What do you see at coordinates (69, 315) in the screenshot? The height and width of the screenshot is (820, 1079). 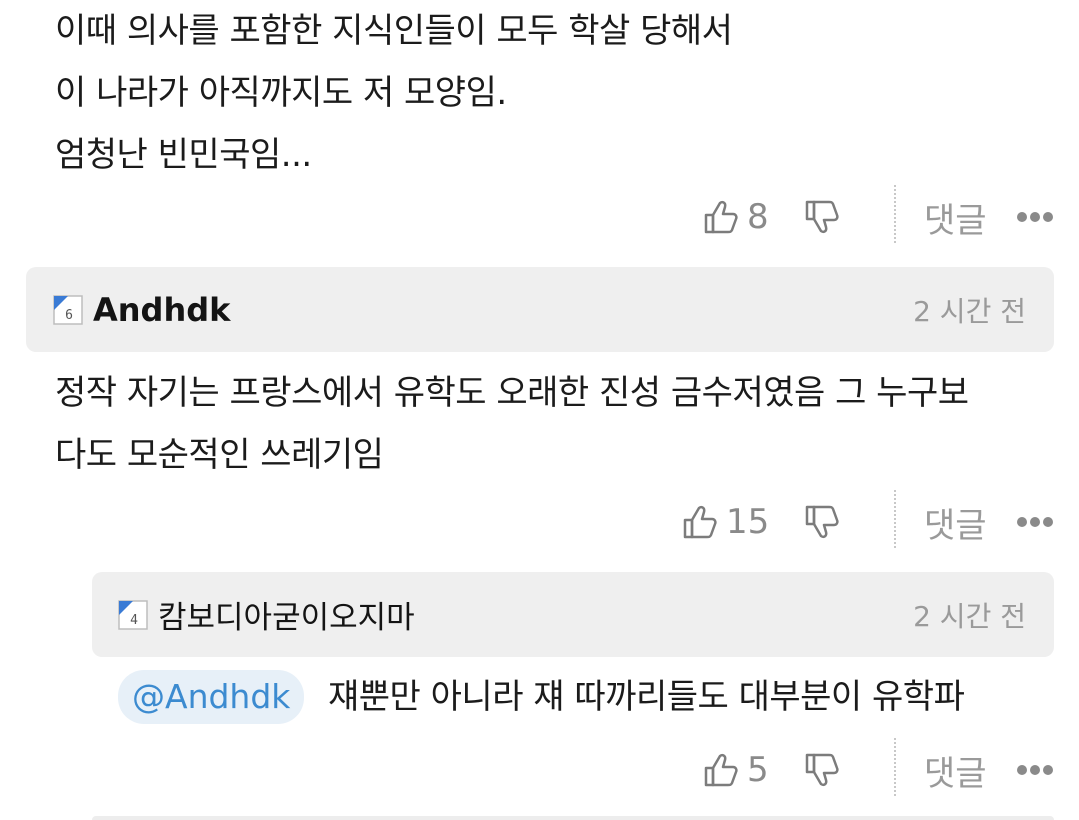 I see `svg-text: 6` at bounding box center [69, 315].